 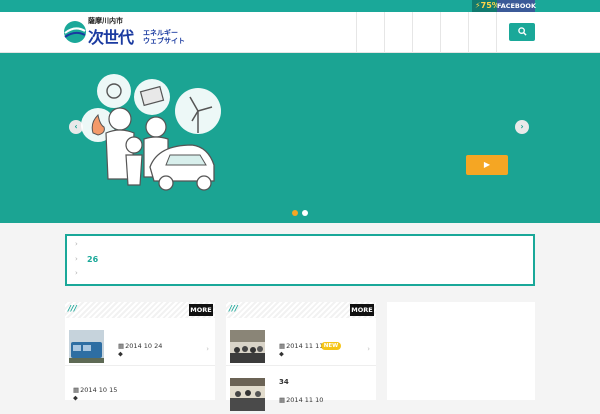 I want to click on search-button, so click(x=522, y=32).